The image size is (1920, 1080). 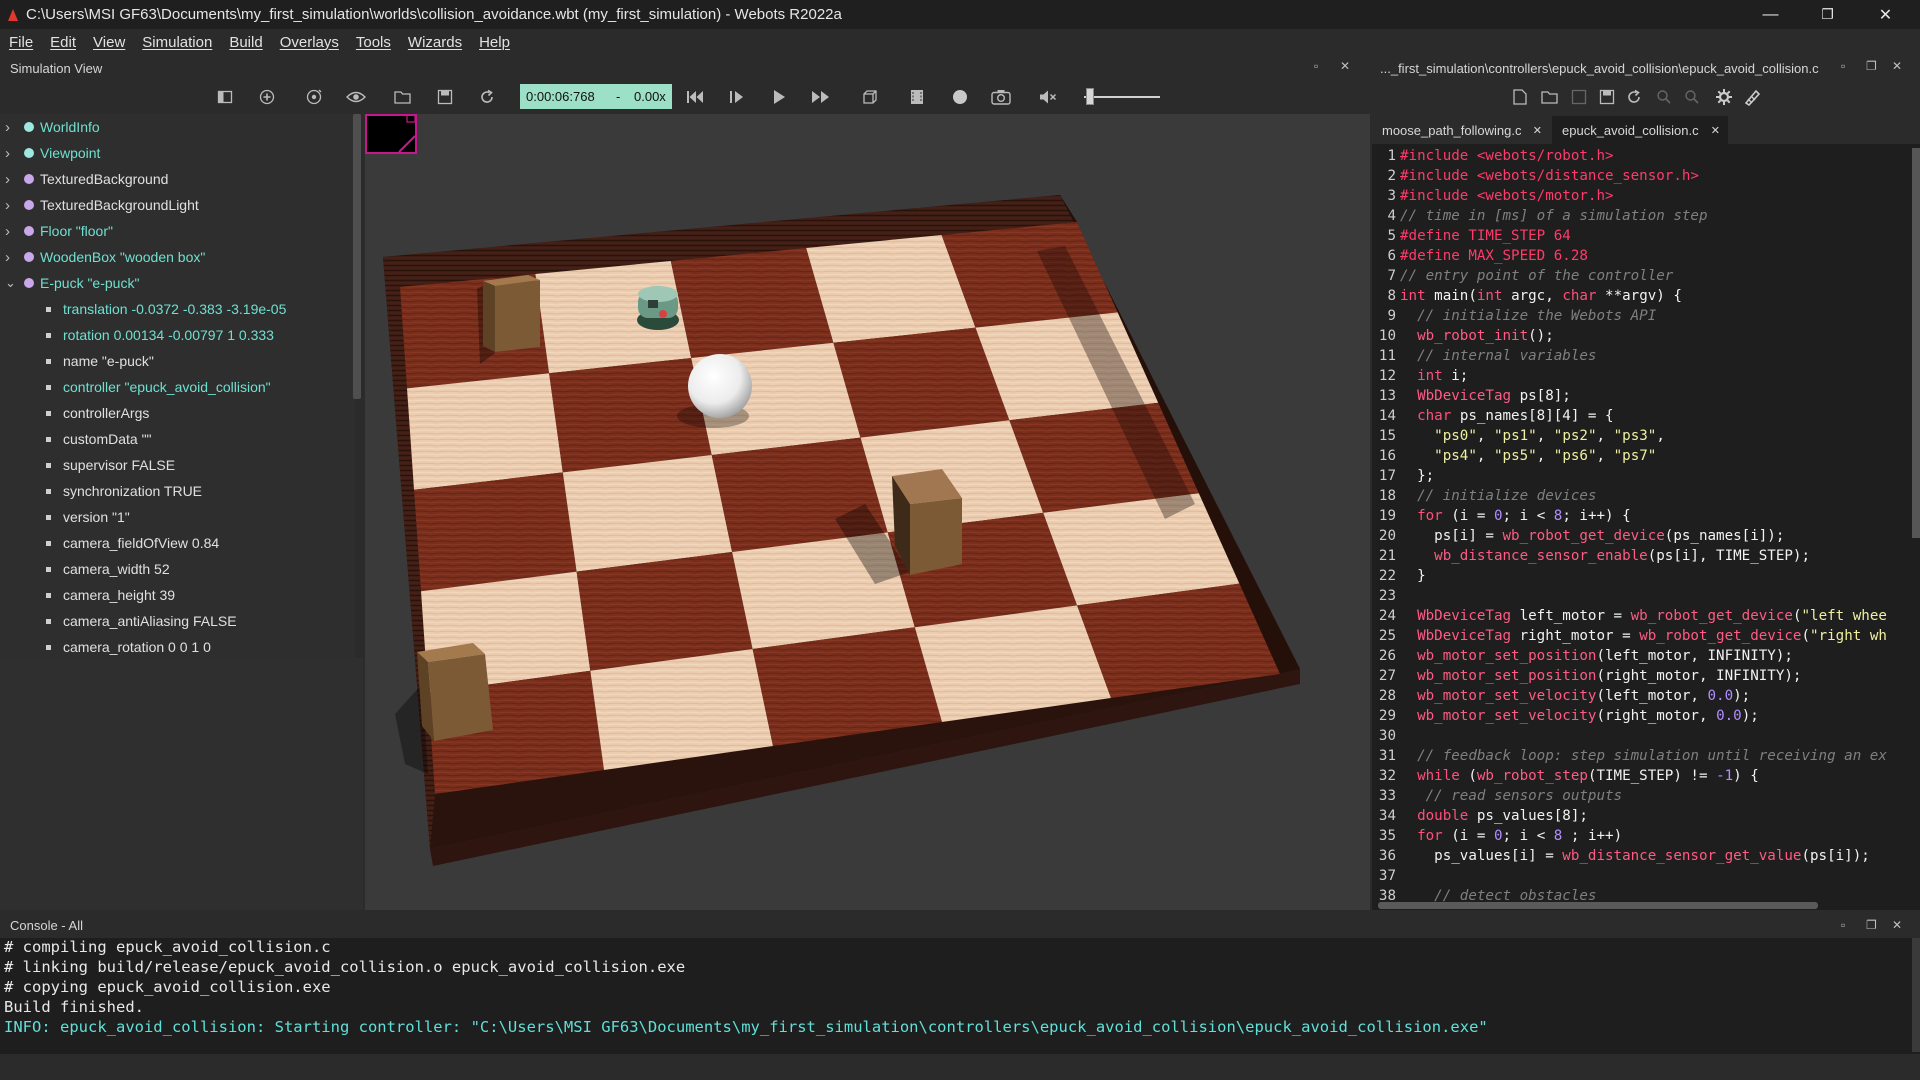 What do you see at coordinates (1843, 66) in the screenshot?
I see `editor-float-button: ▫` at bounding box center [1843, 66].